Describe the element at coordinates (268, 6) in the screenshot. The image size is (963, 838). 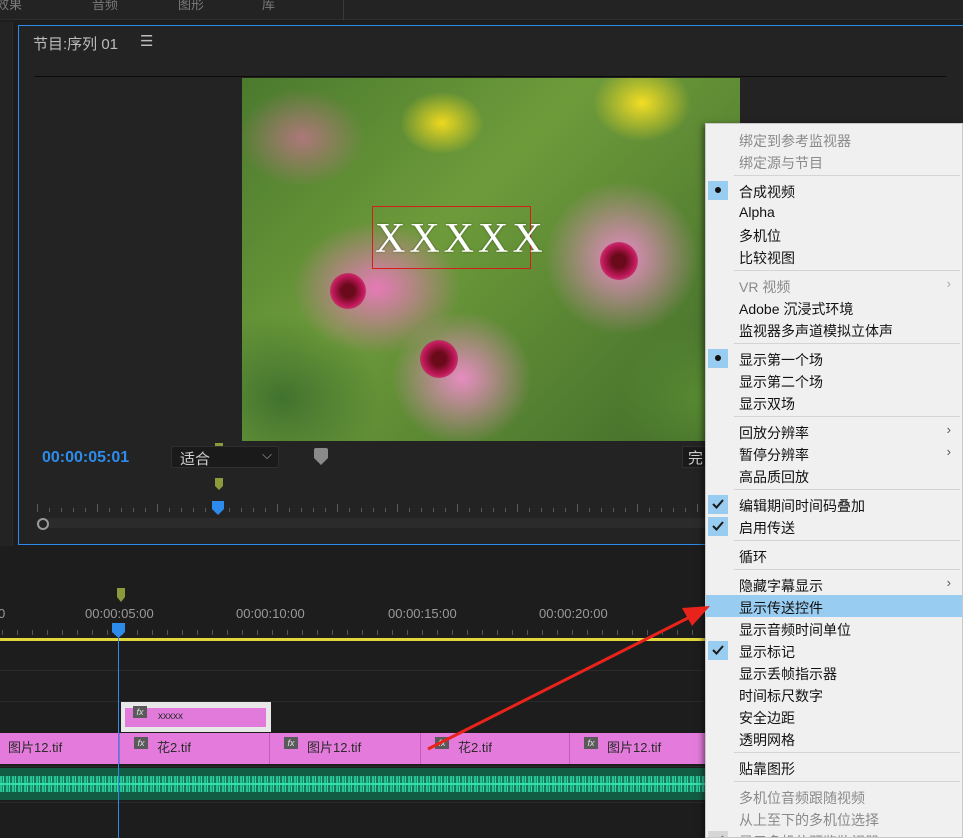
I see `tab-library: 库` at that location.